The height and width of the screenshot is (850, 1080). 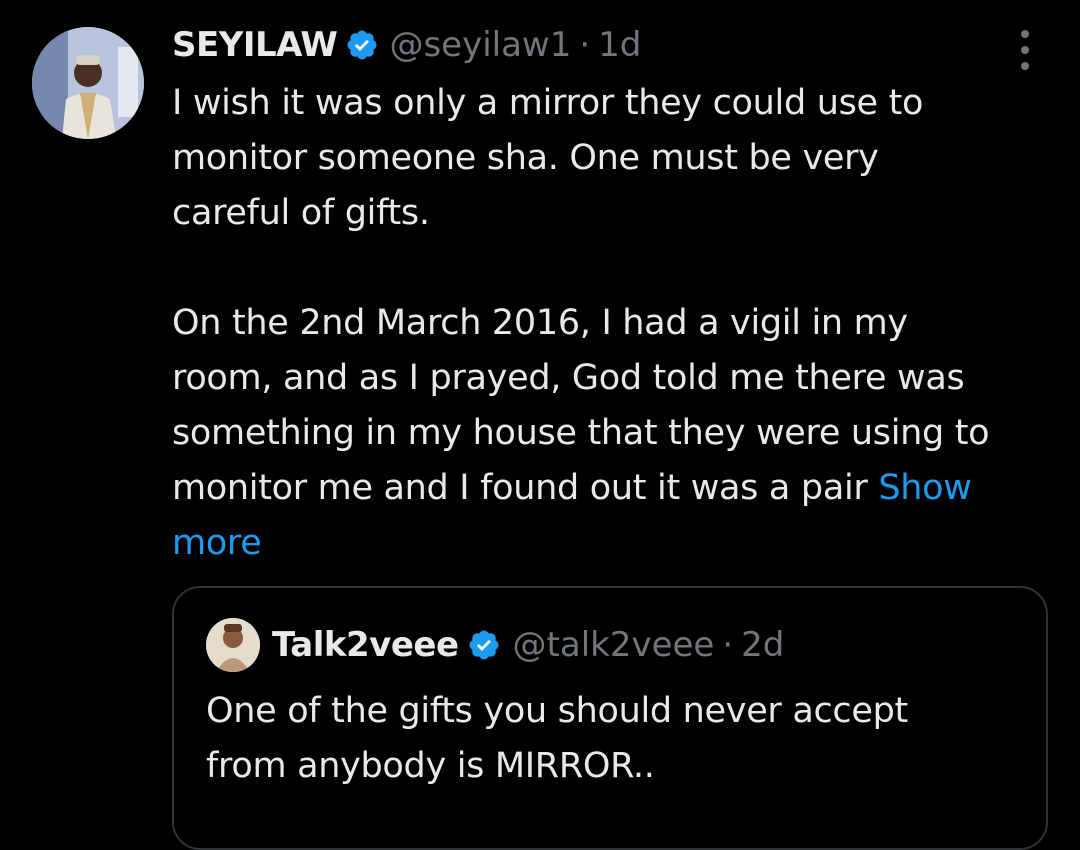 I want to click on avatar, so click(x=88, y=83).